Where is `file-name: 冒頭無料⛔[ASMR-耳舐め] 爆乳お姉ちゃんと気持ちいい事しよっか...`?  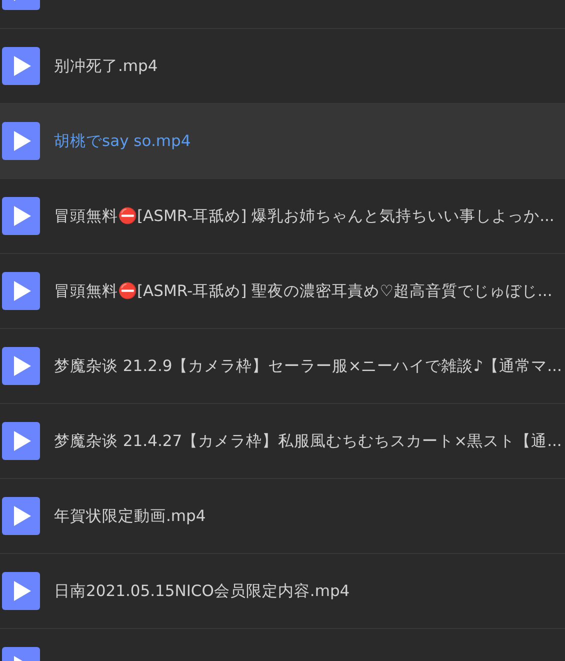
file-name: 冒頭無料⛔[ASMR-耳舐め] 爆乳お姉ちゃんと気持ちいい事しよっか... is located at coordinates (304, 216).